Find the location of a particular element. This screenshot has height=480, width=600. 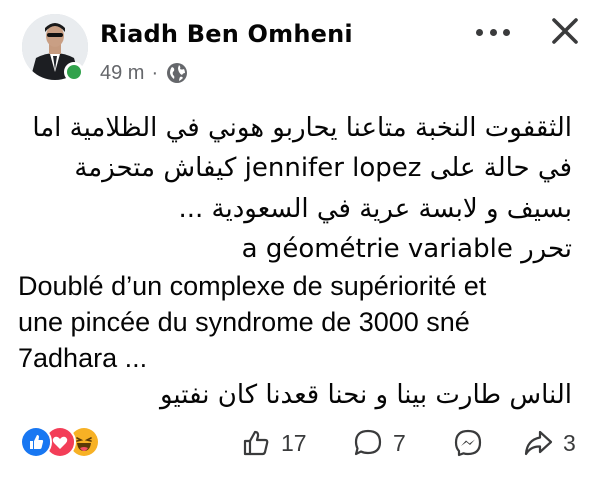

comment-count: 7 is located at coordinates (399, 442).